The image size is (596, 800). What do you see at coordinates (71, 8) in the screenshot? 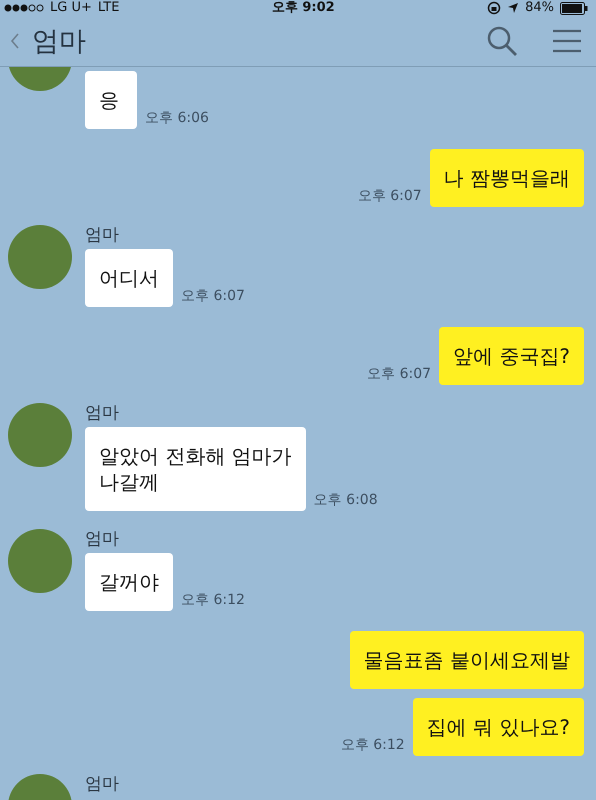
I see `carrier-name: LG U+` at bounding box center [71, 8].